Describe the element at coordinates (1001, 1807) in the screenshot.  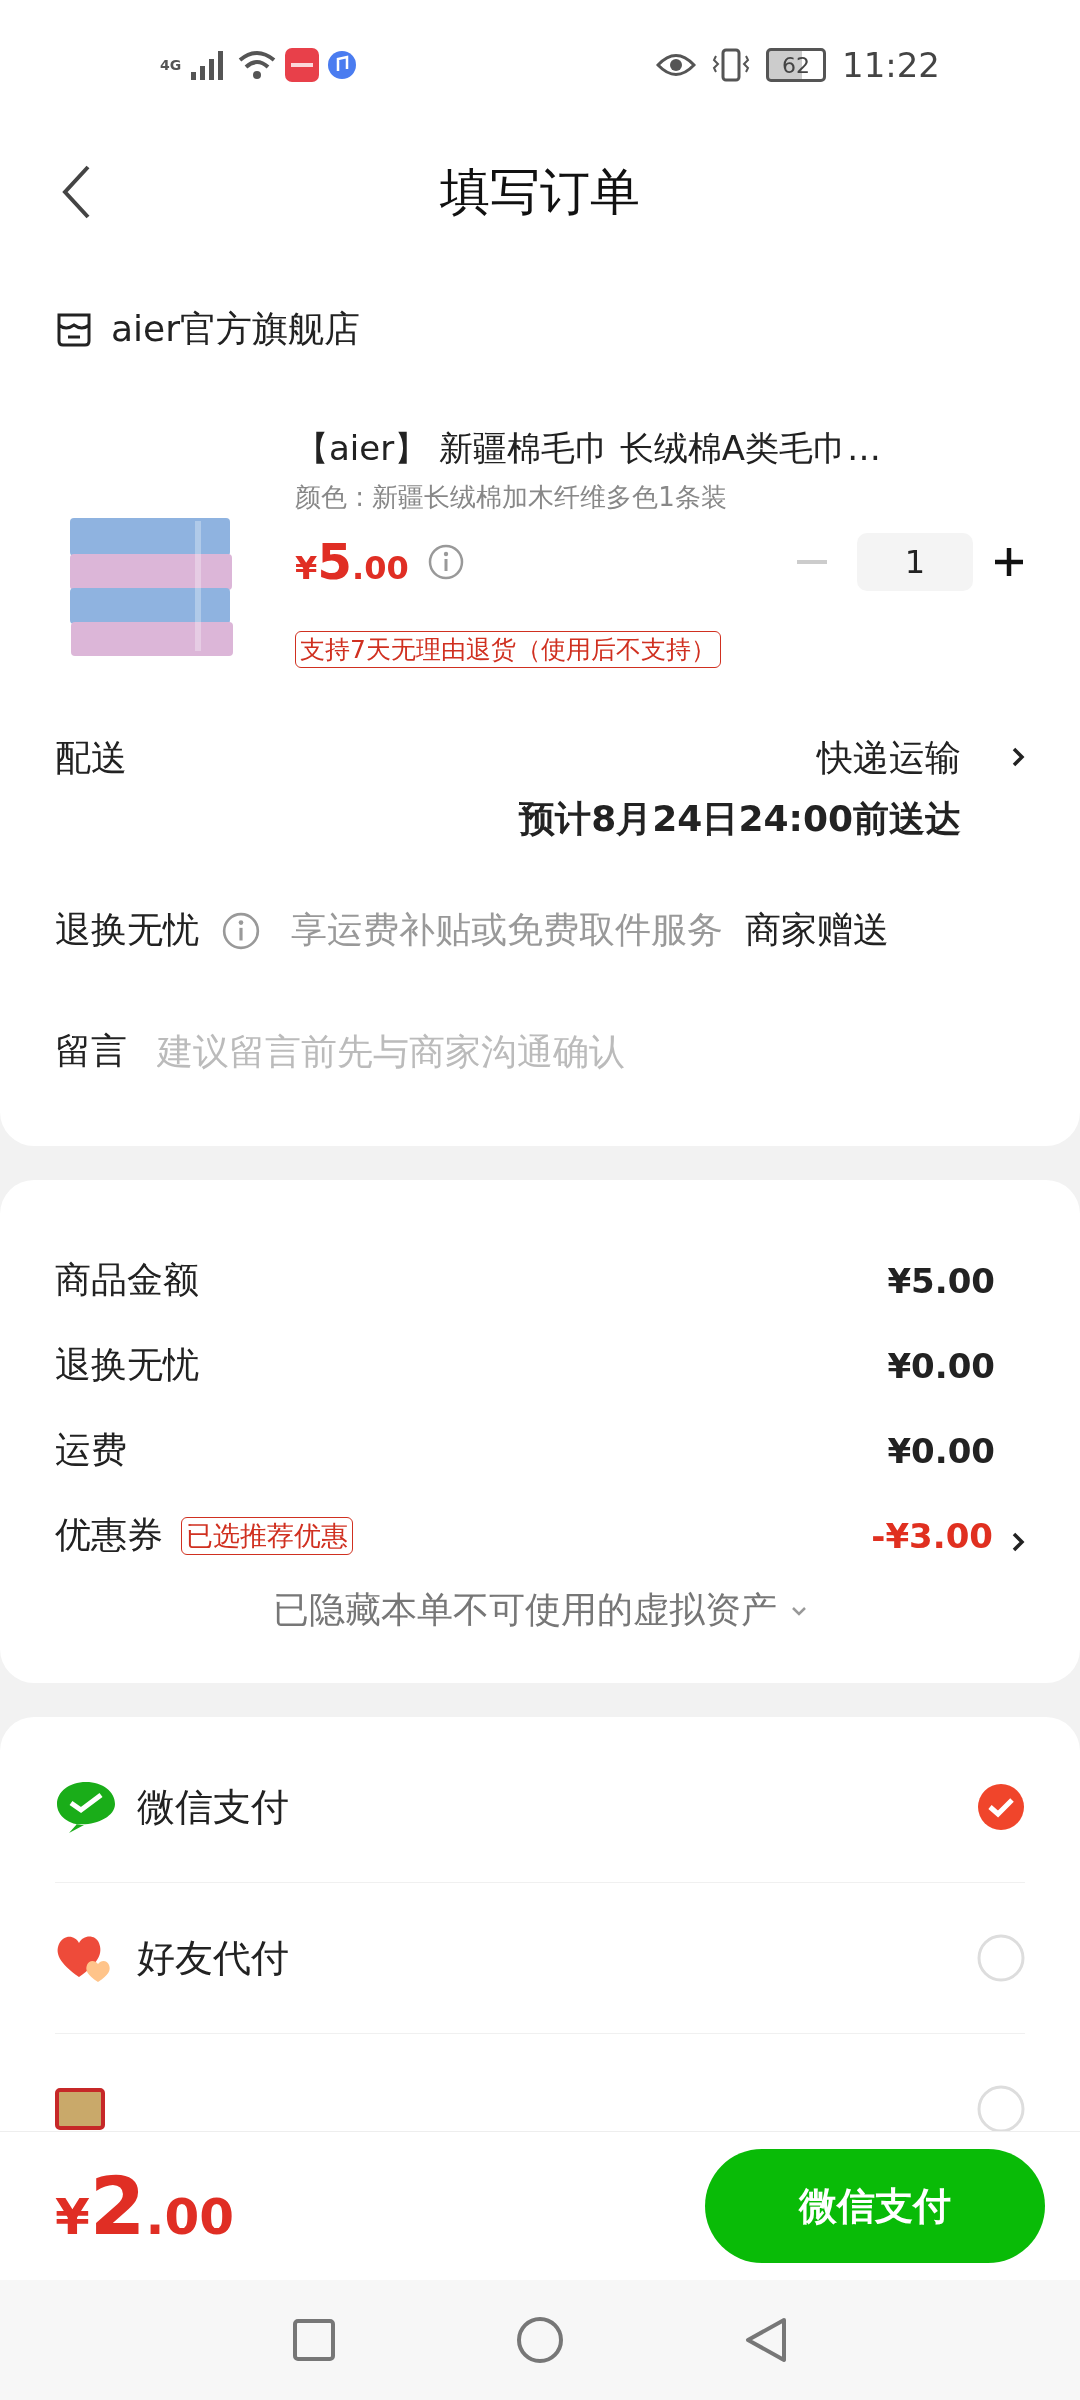
I see `checked-radio` at that location.